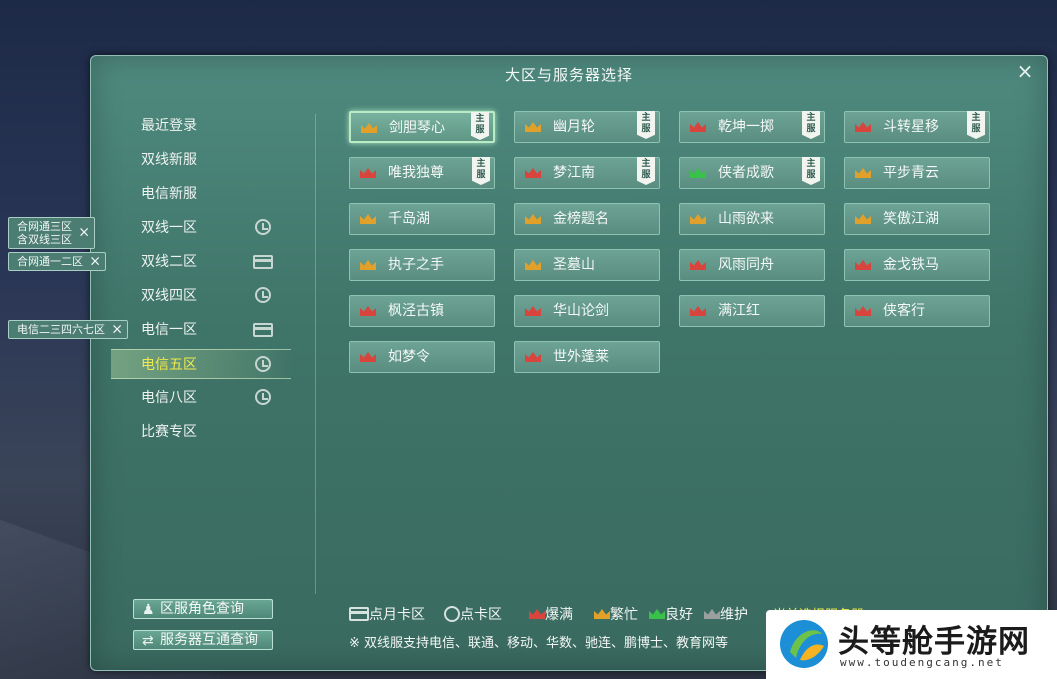 This screenshot has width=1057, height=679. I want to click on server-button: 满江红, so click(752, 311).